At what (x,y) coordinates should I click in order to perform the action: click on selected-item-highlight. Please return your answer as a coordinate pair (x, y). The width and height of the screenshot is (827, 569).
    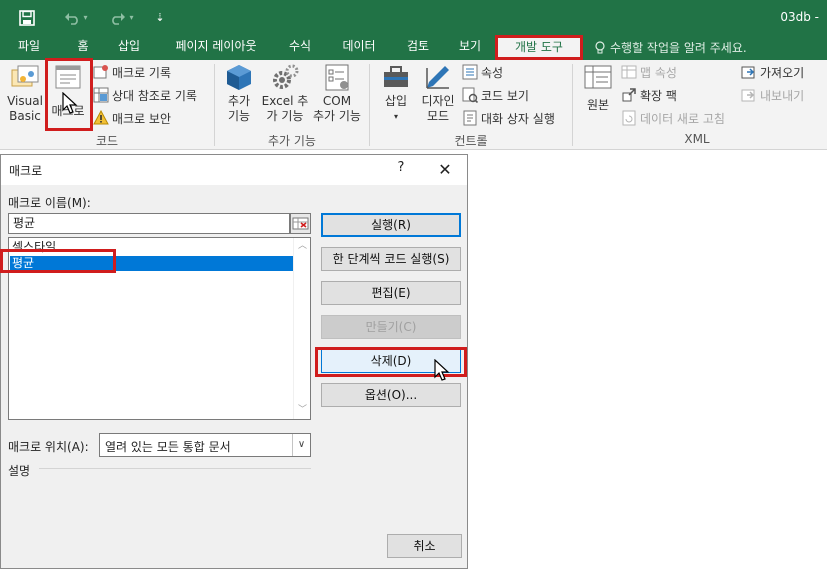
    Looking at the image, I should click on (58, 261).